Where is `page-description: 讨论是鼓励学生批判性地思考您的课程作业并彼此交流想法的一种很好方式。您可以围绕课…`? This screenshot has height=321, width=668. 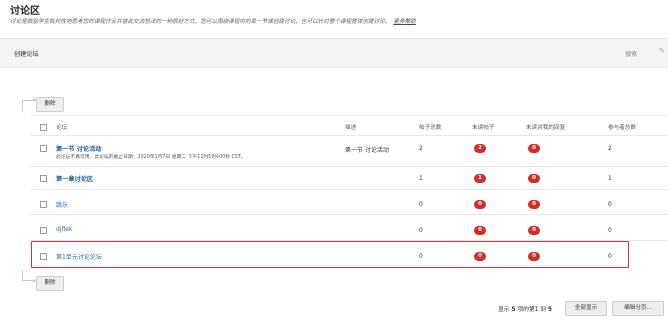 page-description: 讨论是鼓励学生批判性地思考您的课程作业并彼此交流想法的一种很好方式。您可以围绕课… is located at coordinates (213, 21).